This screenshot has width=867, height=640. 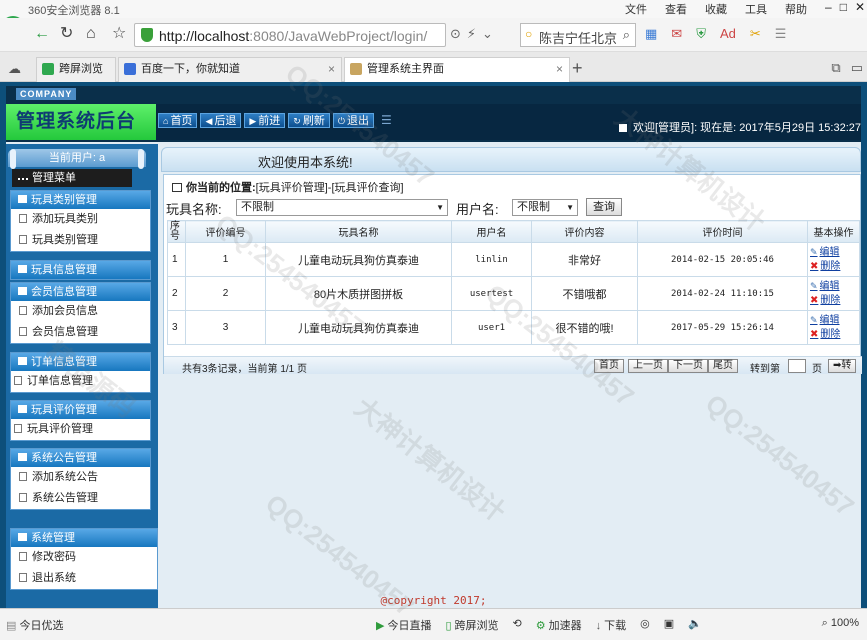 What do you see at coordinates (716, 9) in the screenshot?
I see `menu-favorites: 收藏` at bounding box center [716, 9].